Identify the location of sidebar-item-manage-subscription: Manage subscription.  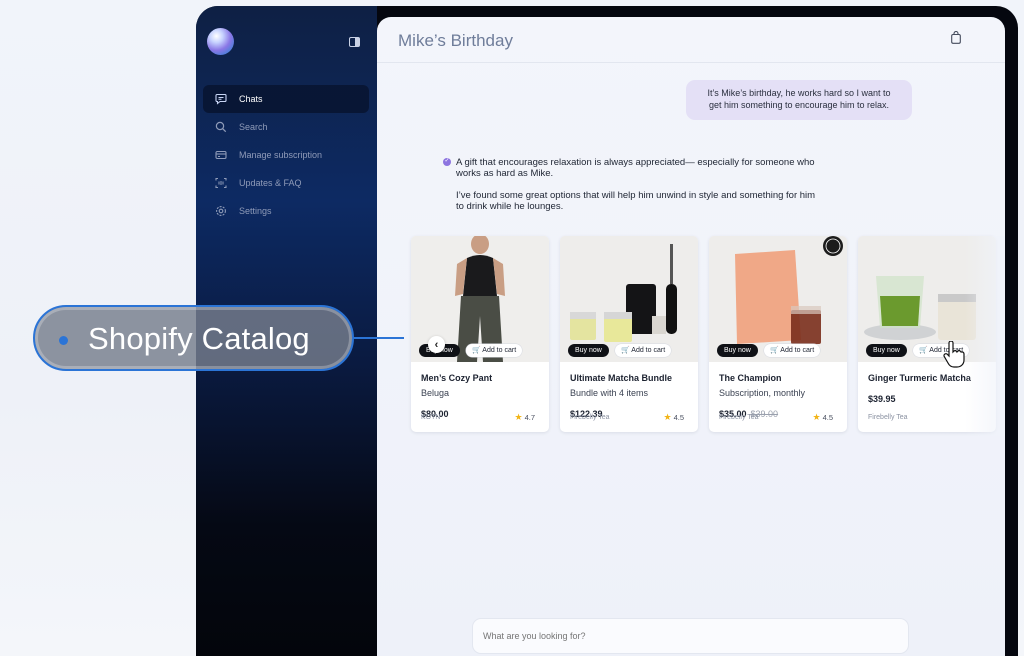
(286, 155).